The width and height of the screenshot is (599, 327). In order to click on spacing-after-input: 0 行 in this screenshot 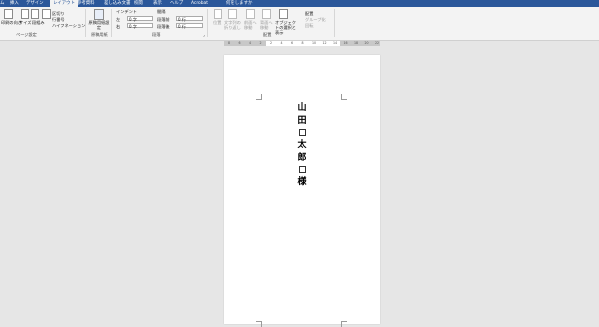, I will do `click(189, 26)`.